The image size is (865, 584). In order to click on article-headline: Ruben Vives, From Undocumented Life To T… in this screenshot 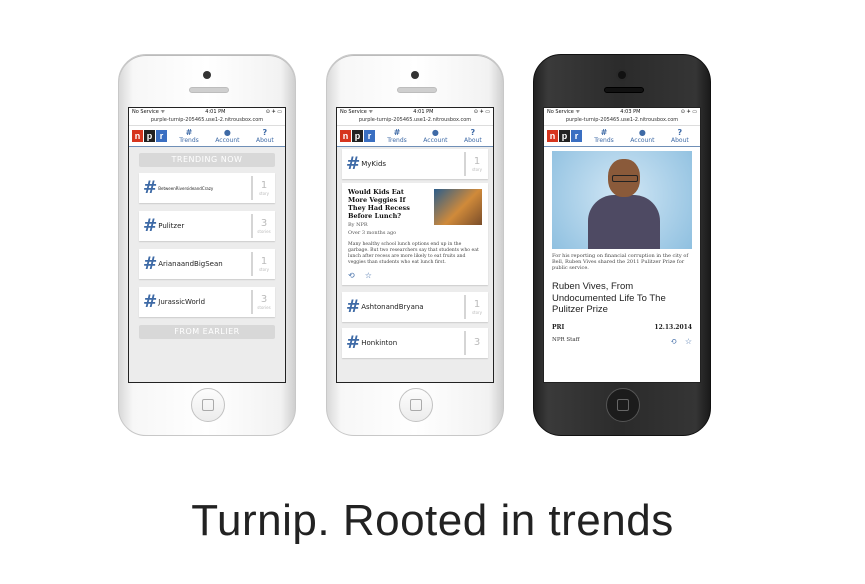, I will do `click(622, 298)`.